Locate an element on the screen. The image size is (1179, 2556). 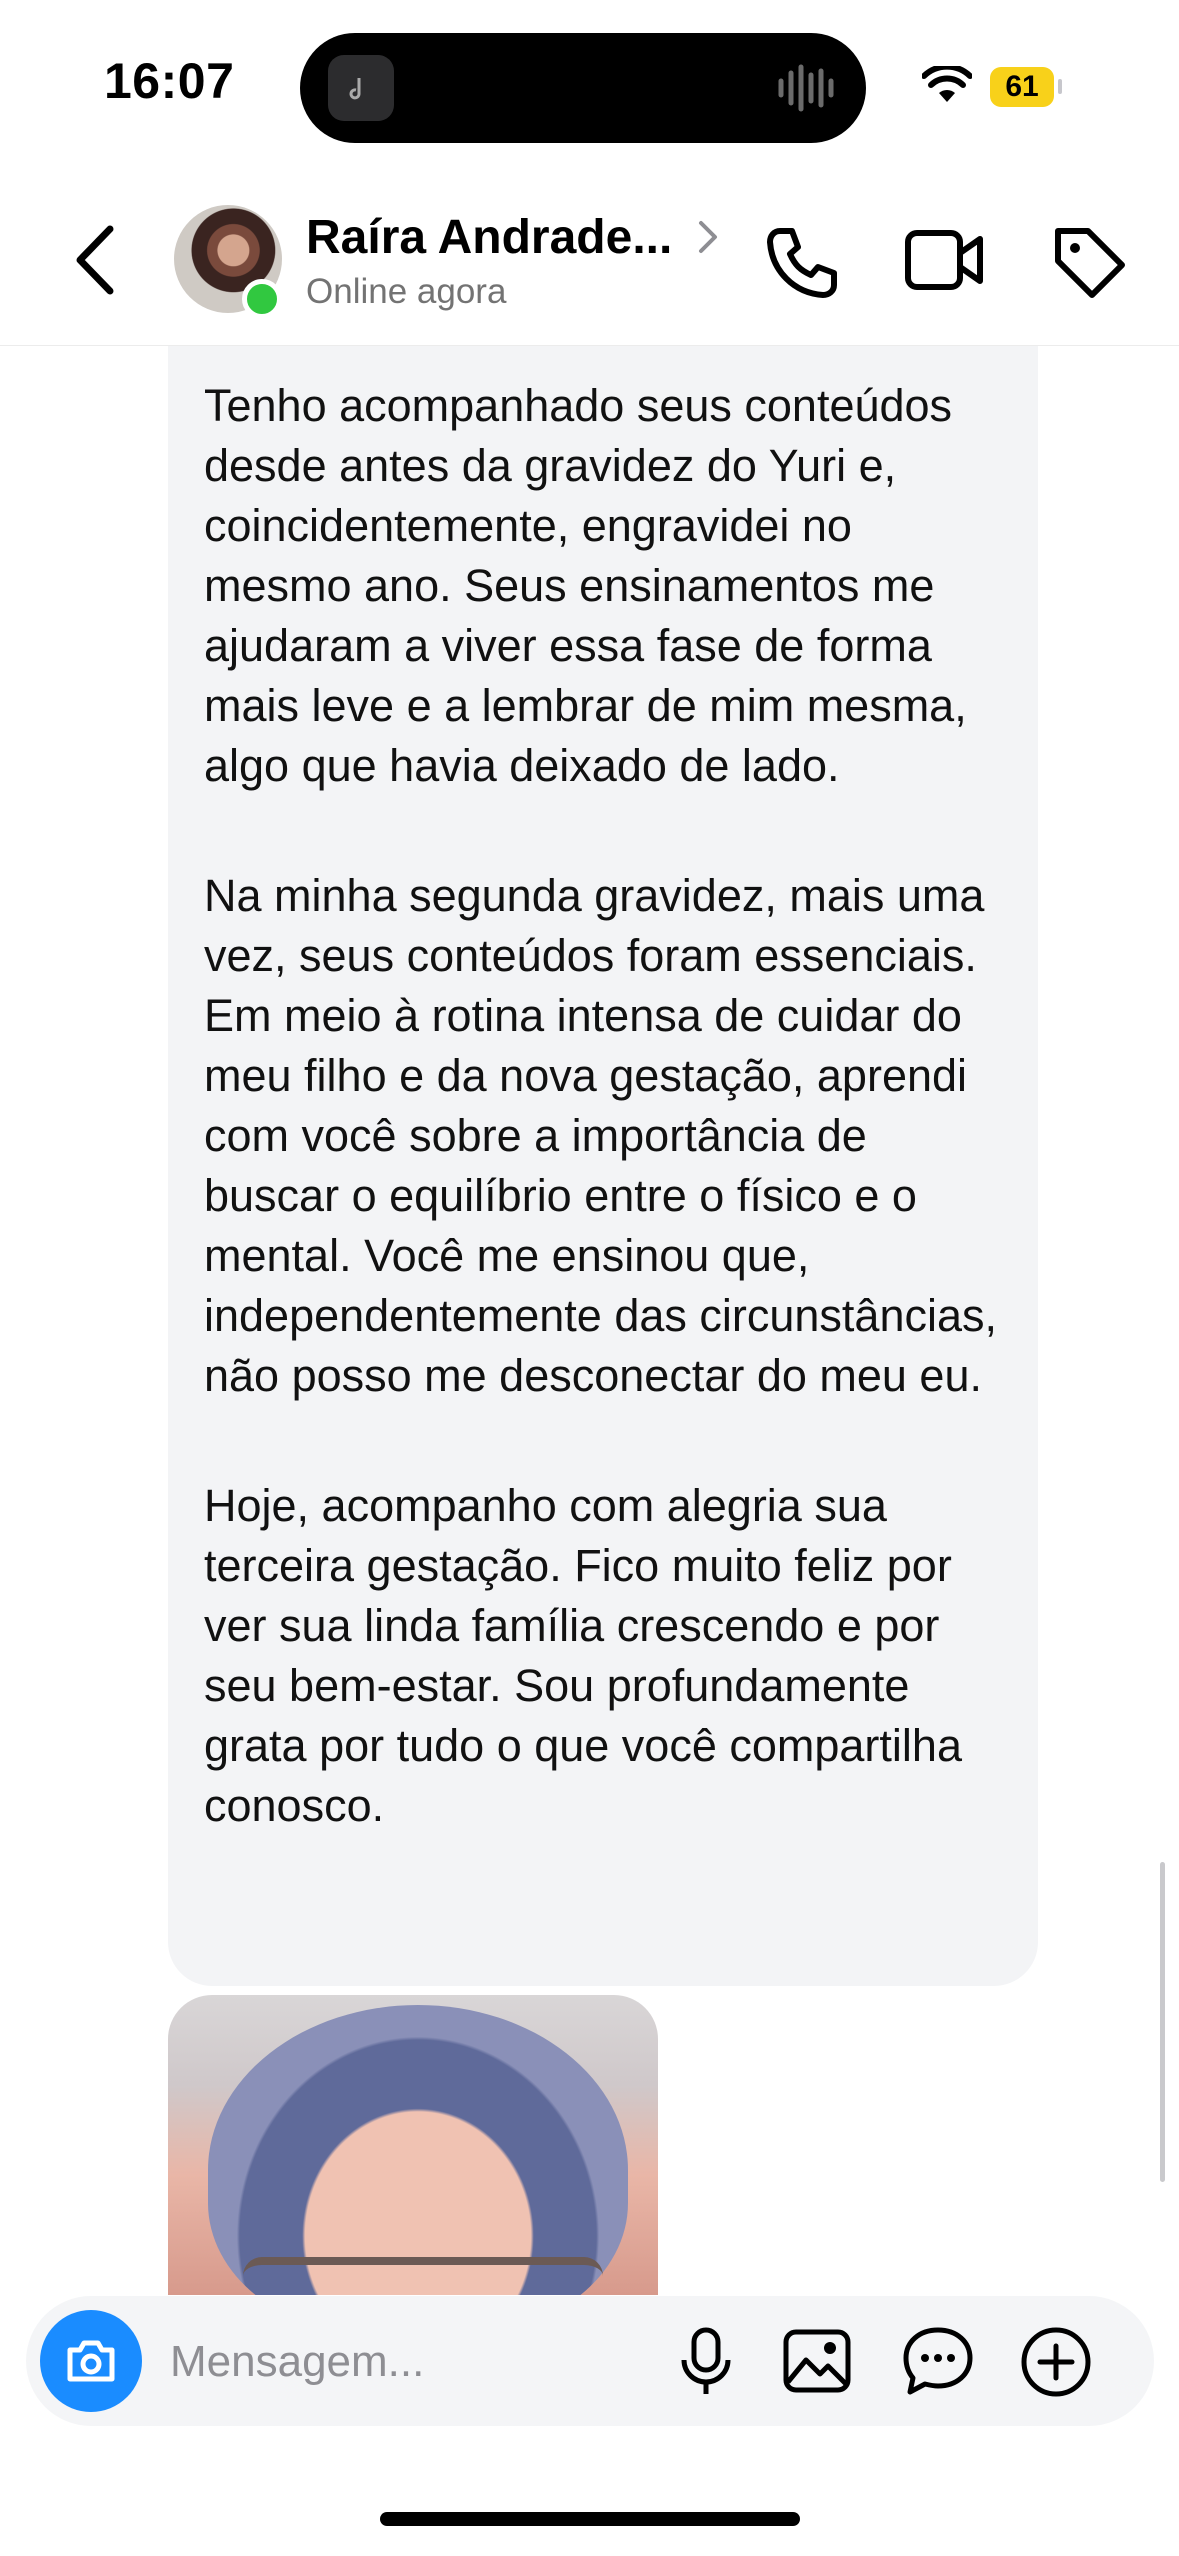
contact-avatar is located at coordinates (228, 262).